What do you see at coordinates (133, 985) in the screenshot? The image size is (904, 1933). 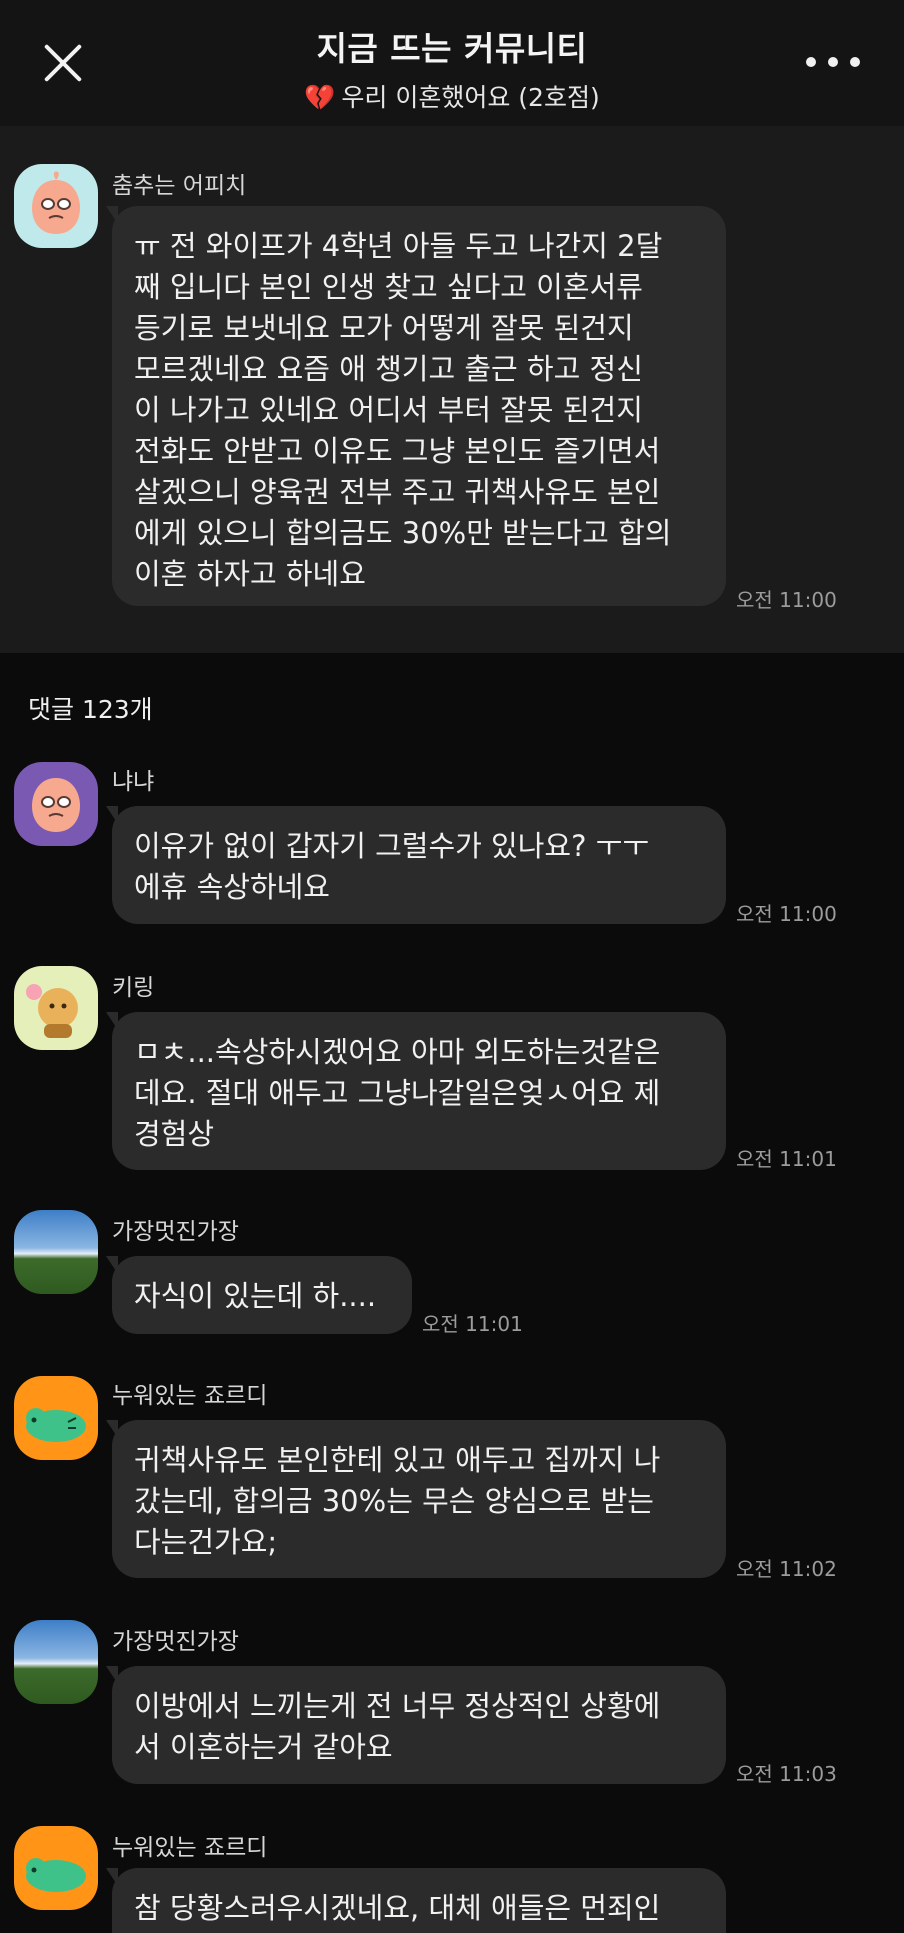 I see `comment-author: 키링` at bounding box center [133, 985].